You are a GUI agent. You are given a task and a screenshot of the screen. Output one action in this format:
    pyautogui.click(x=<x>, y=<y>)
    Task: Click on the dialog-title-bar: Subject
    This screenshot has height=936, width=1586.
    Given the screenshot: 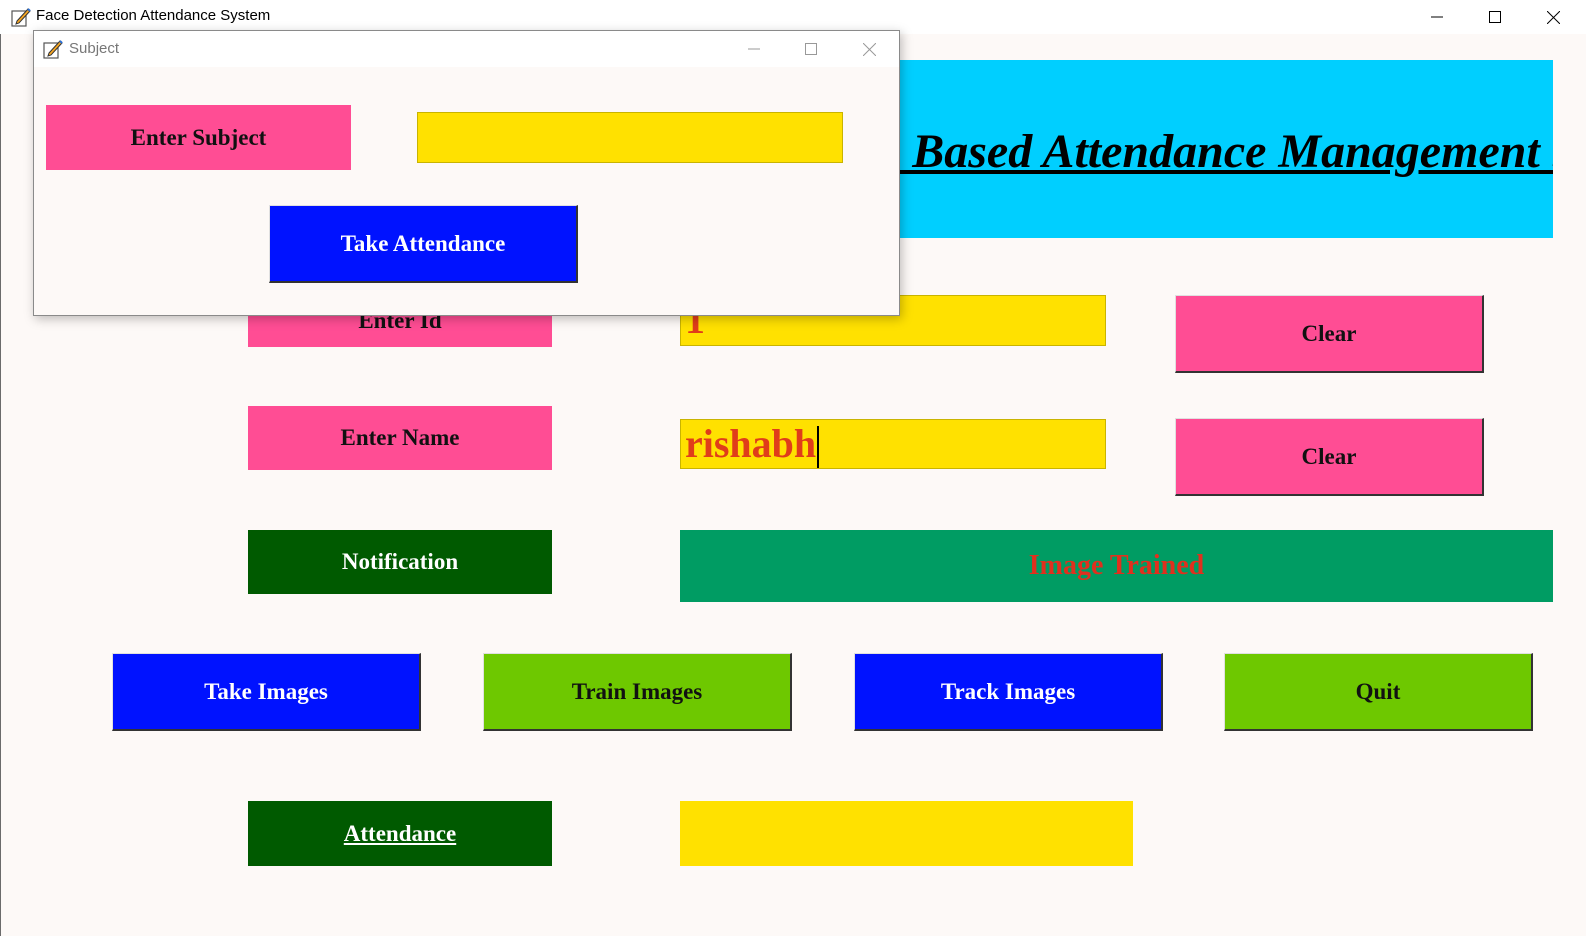 What is the action you would take?
    pyautogui.click(x=466, y=49)
    